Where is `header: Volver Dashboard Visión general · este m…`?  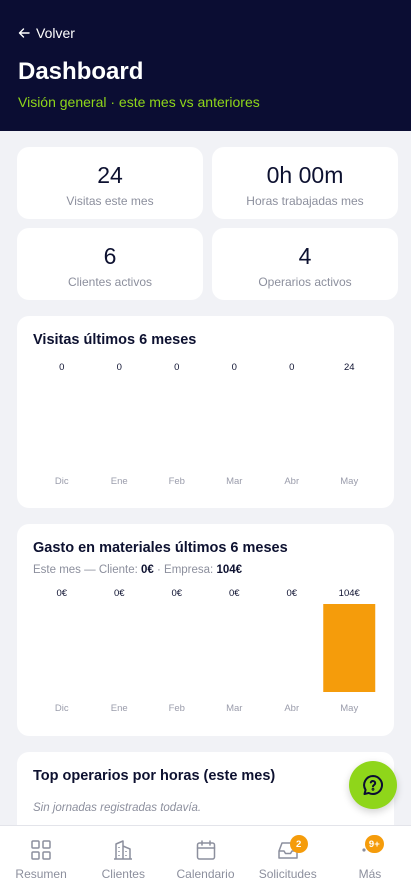 header: Volver Dashboard Visión general · este m… is located at coordinates (205, 65).